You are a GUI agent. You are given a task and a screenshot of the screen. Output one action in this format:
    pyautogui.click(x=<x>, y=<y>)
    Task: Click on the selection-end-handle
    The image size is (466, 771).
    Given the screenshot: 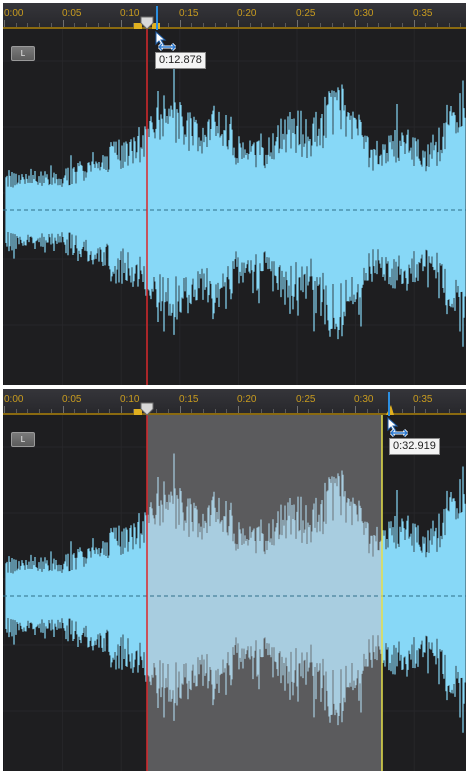 What is the action you would take?
    pyautogui.click(x=390, y=409)
    